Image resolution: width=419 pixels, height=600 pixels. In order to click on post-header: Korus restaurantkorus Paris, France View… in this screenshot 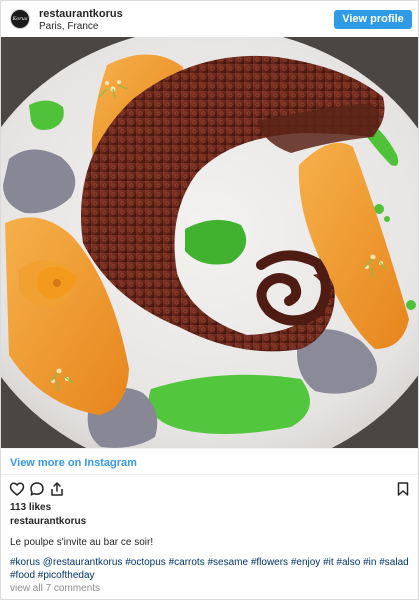, I will do `click(209, 19)`.